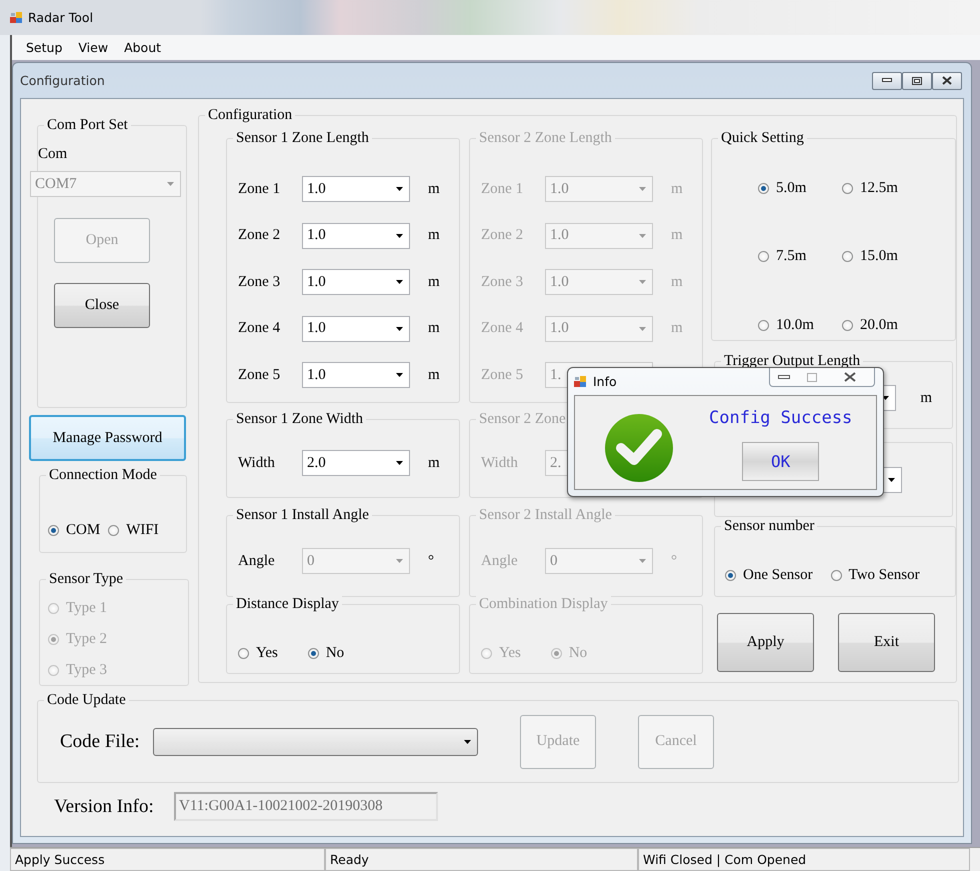  I want to click on minimize-button, so click(887, 81).